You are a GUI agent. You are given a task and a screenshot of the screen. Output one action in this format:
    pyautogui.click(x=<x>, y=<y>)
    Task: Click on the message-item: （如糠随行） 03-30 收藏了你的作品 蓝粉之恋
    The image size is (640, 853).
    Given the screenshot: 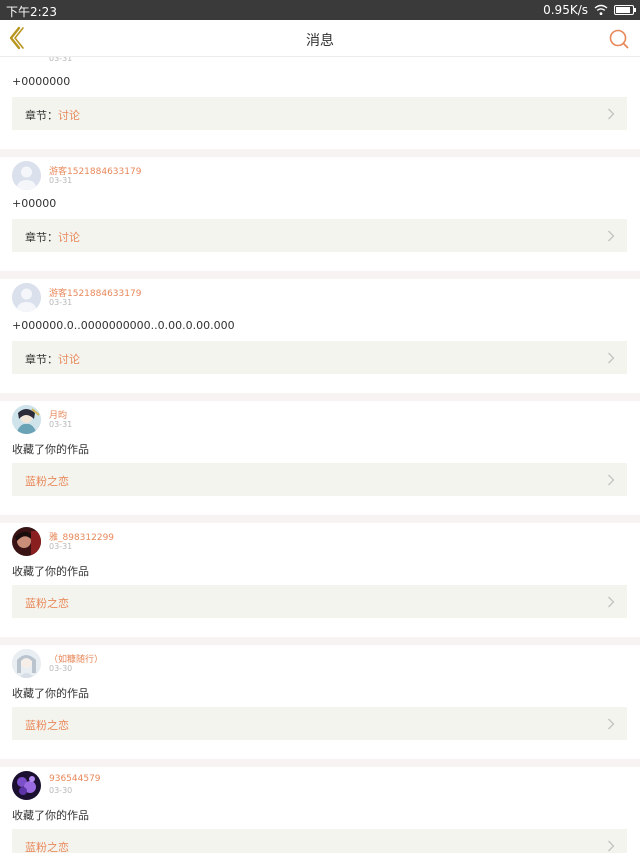 What is the action you would take?
    pyautogui.click(x=320, y=706)
    